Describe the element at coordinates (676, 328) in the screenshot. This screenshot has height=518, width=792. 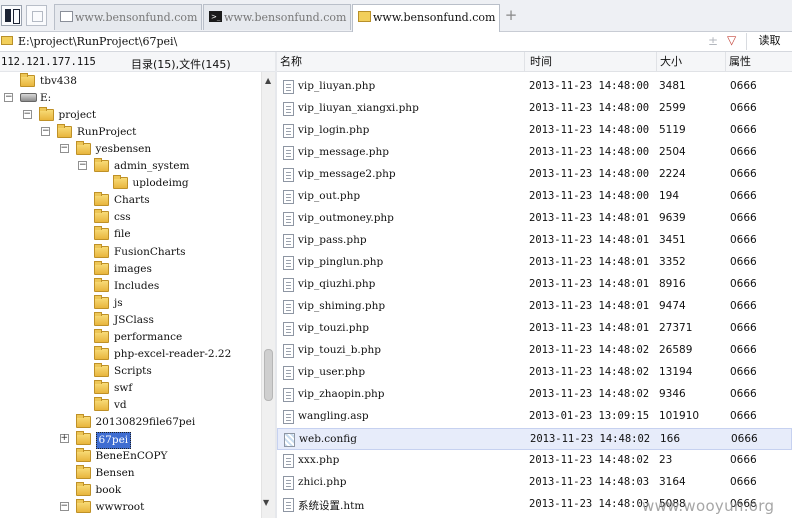
I see `file-size: 27371` at that location.